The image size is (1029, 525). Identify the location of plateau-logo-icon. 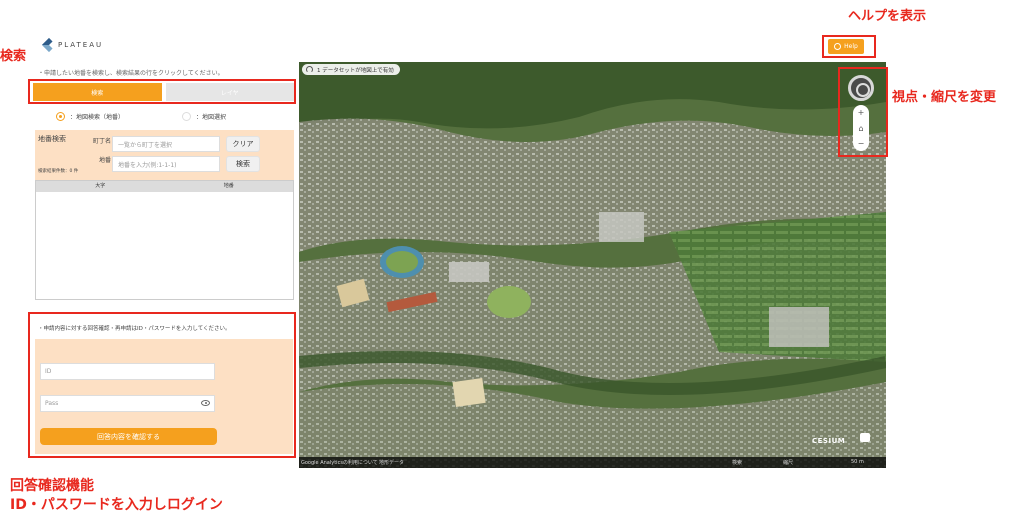
(49, 45).